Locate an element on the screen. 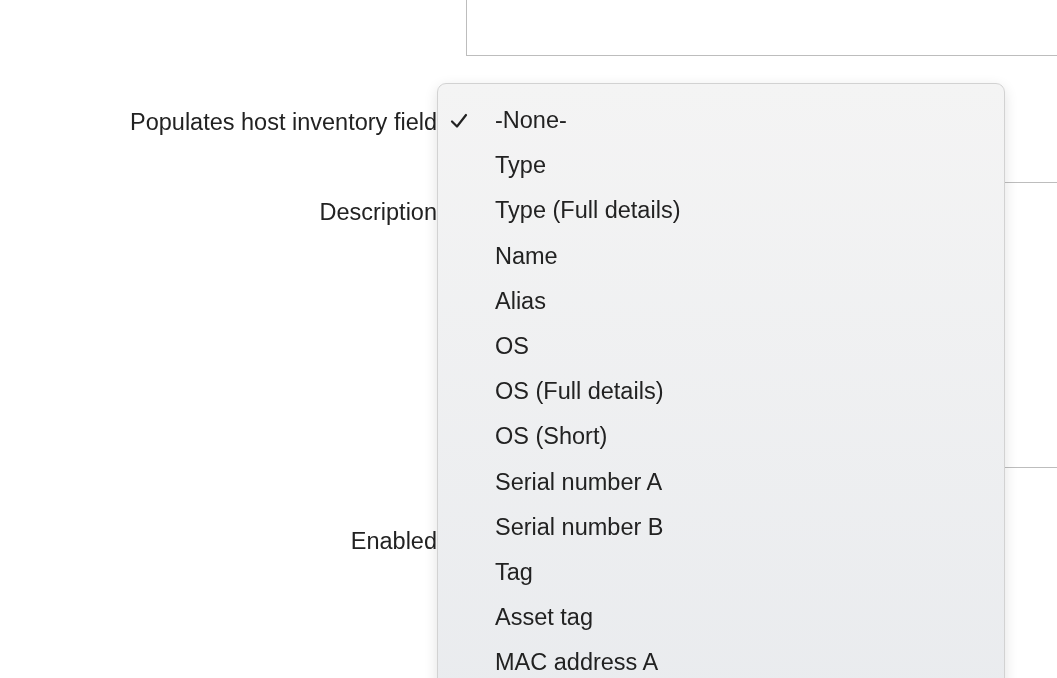  menu-option: OS (Full details) is located at coordinates (721, 392).